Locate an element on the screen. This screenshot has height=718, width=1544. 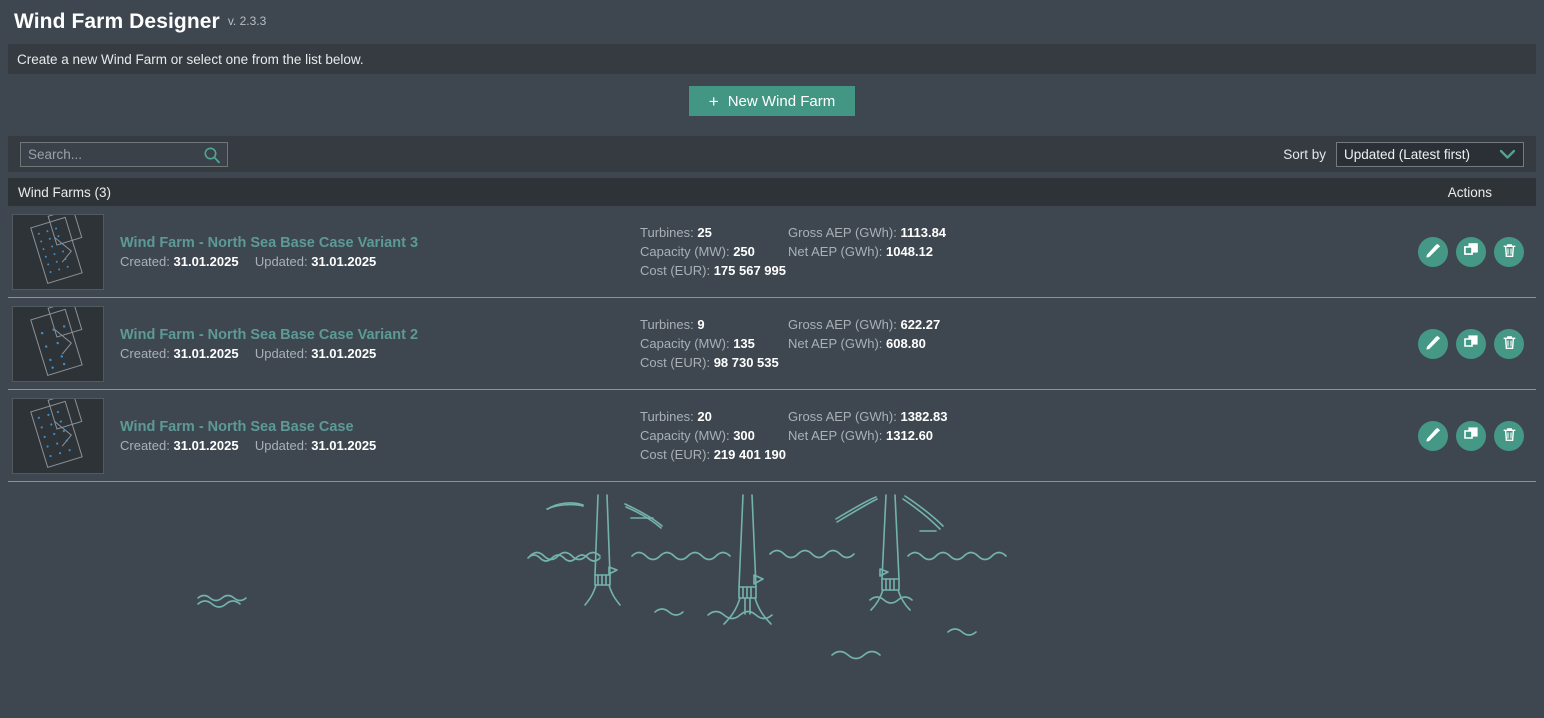
search-input is located at coordinates (127, 154).